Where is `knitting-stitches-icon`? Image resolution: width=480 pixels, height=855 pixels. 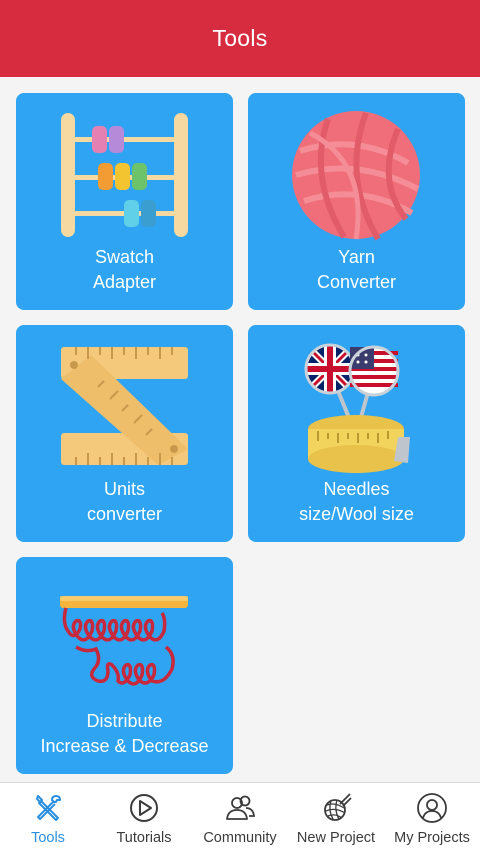
knitting-stitches-icon is located at coordinates (124, 641).